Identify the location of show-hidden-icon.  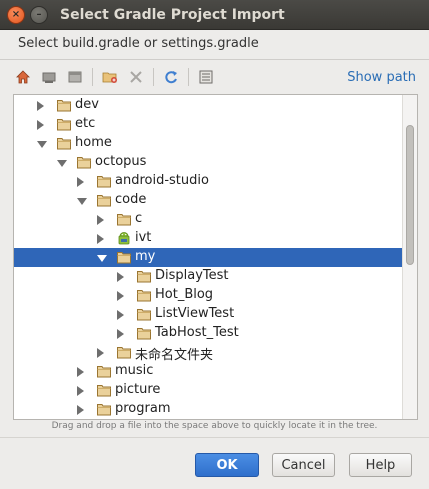
(206, 77).